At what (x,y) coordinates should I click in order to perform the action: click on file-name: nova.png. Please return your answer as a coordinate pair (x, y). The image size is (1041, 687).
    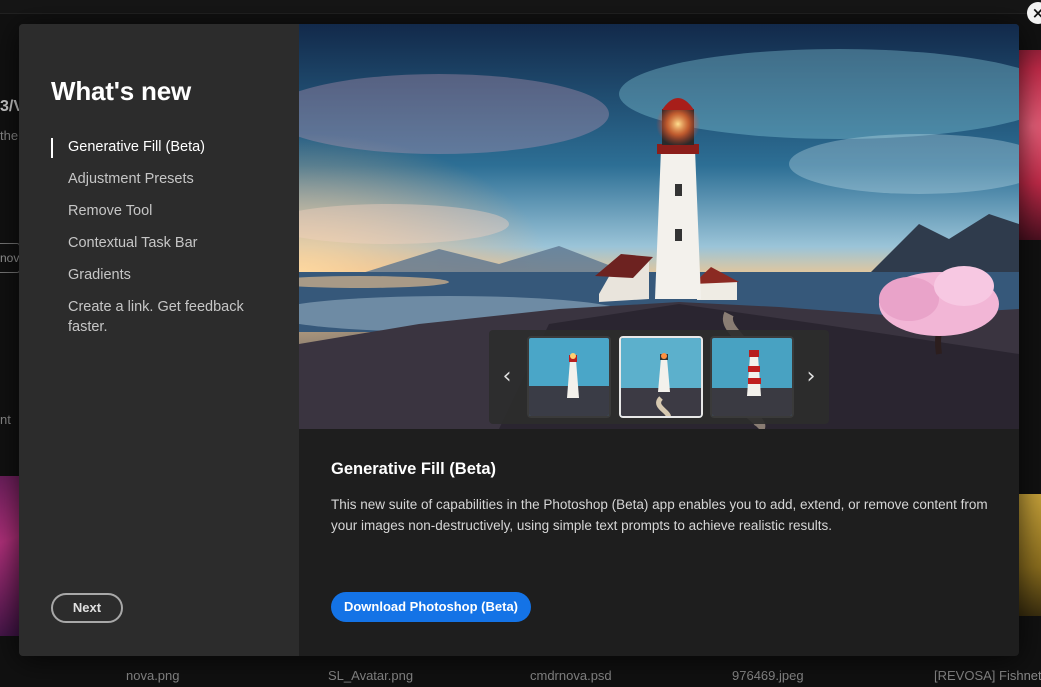
    Looking at the image, I should click on (153, 675).